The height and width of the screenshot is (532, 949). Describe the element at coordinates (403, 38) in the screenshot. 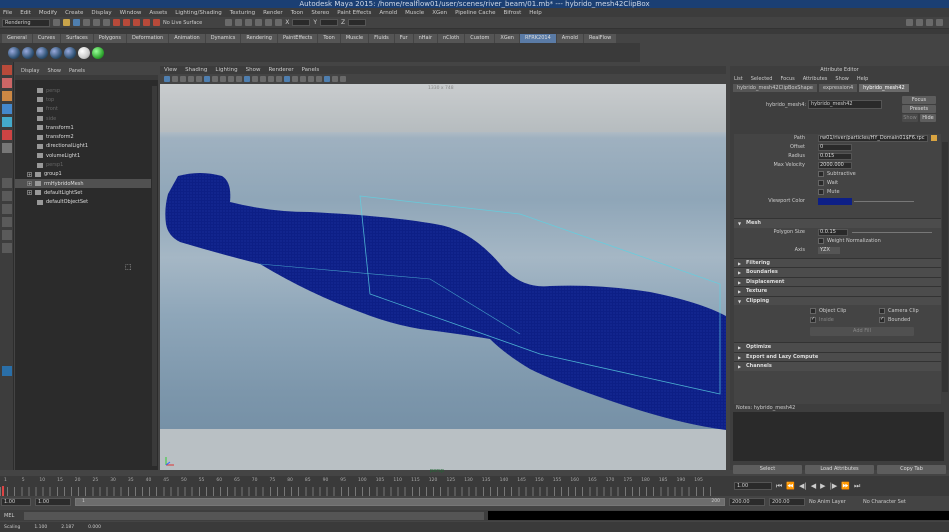

I see `shelf-tab-fur: Fur` at that location.